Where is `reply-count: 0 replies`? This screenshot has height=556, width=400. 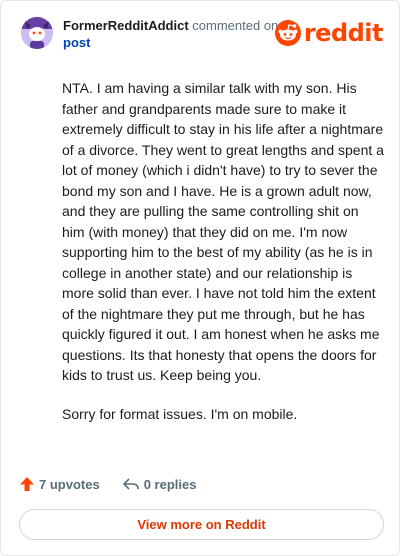
reply-count: 0 replies is located at coordinates (170, 484).